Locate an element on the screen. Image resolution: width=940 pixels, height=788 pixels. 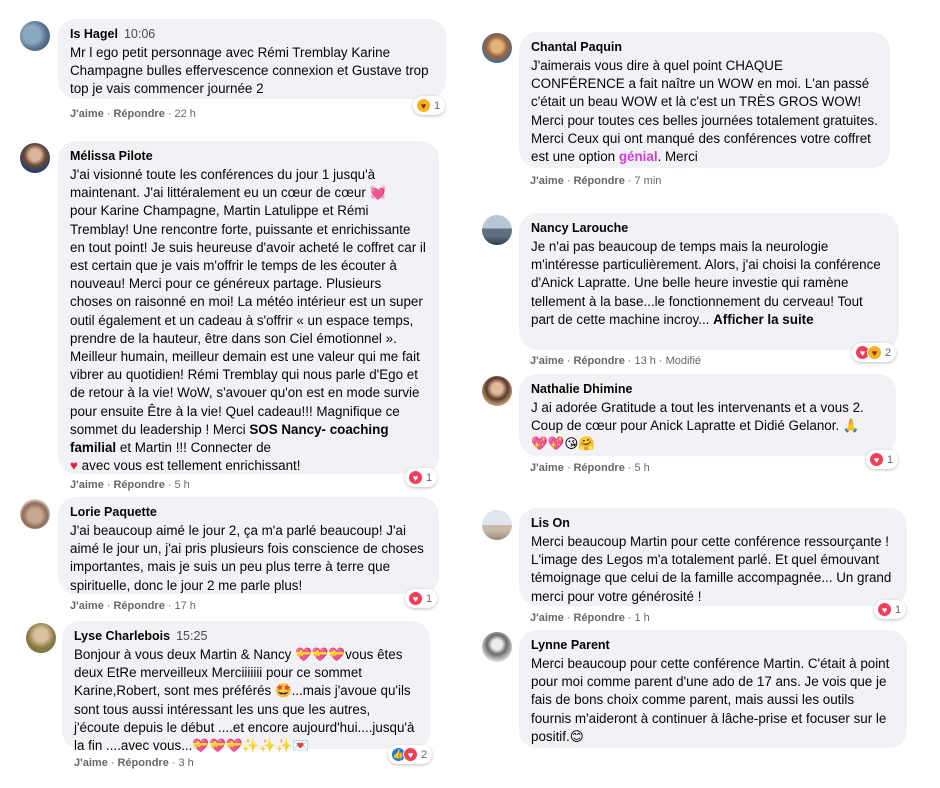
highlight-word: génial is located at coordinates (638, 156).